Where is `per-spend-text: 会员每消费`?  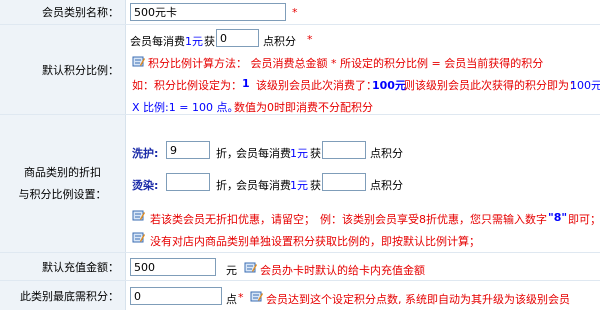
per-spend-text: 会员每消费 is located at coordinates (157, 41).